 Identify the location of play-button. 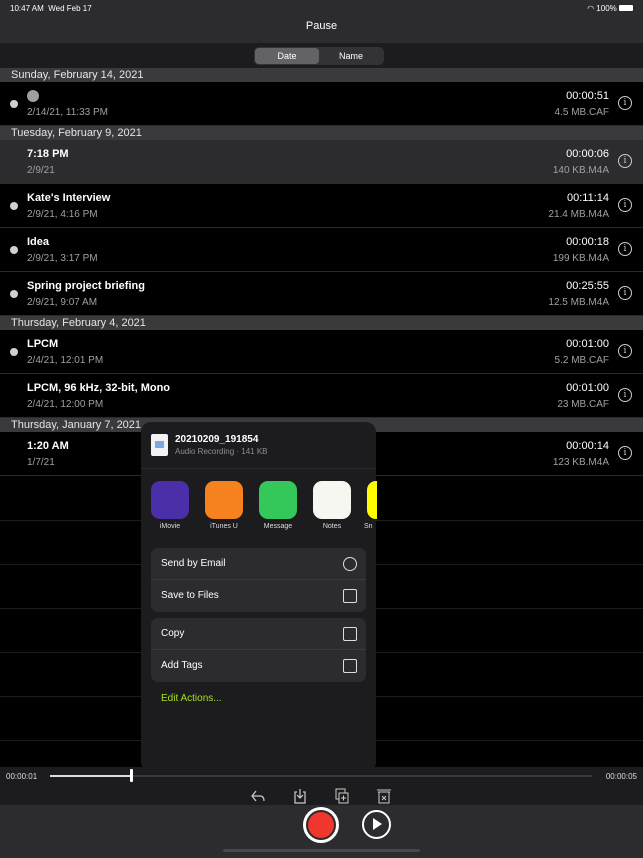
(376, 824).